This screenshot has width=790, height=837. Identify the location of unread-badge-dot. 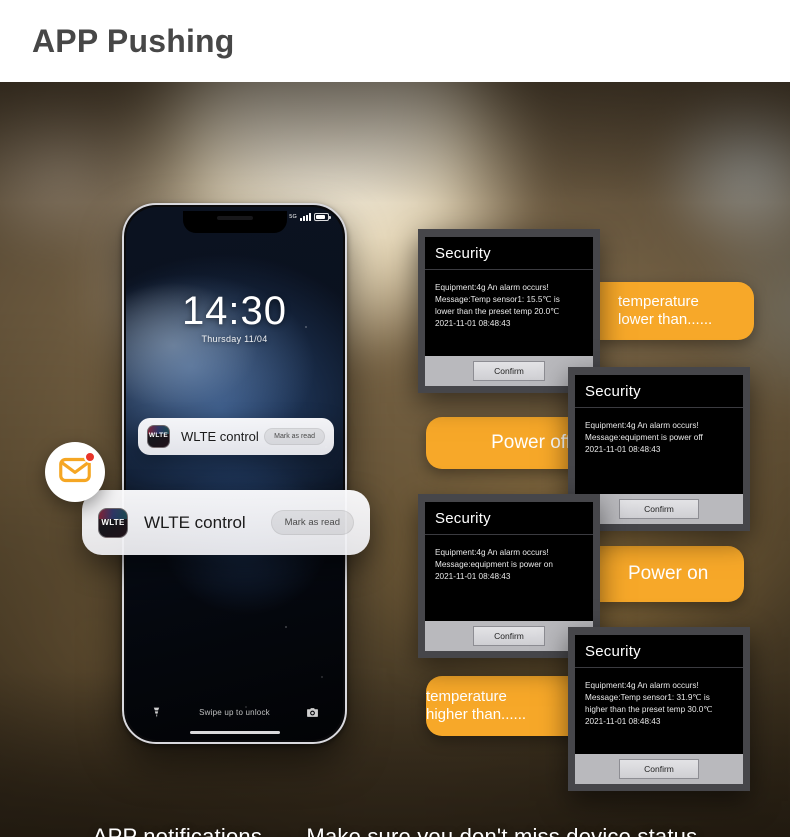
(90, 457).